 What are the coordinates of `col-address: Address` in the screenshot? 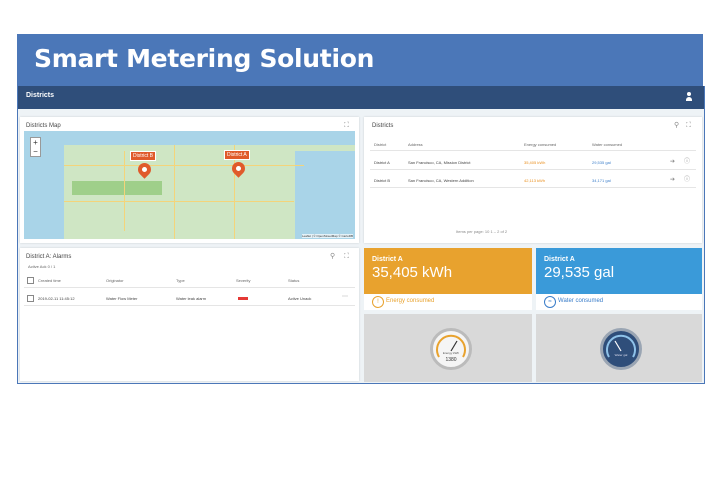 It's located at (415, 144).